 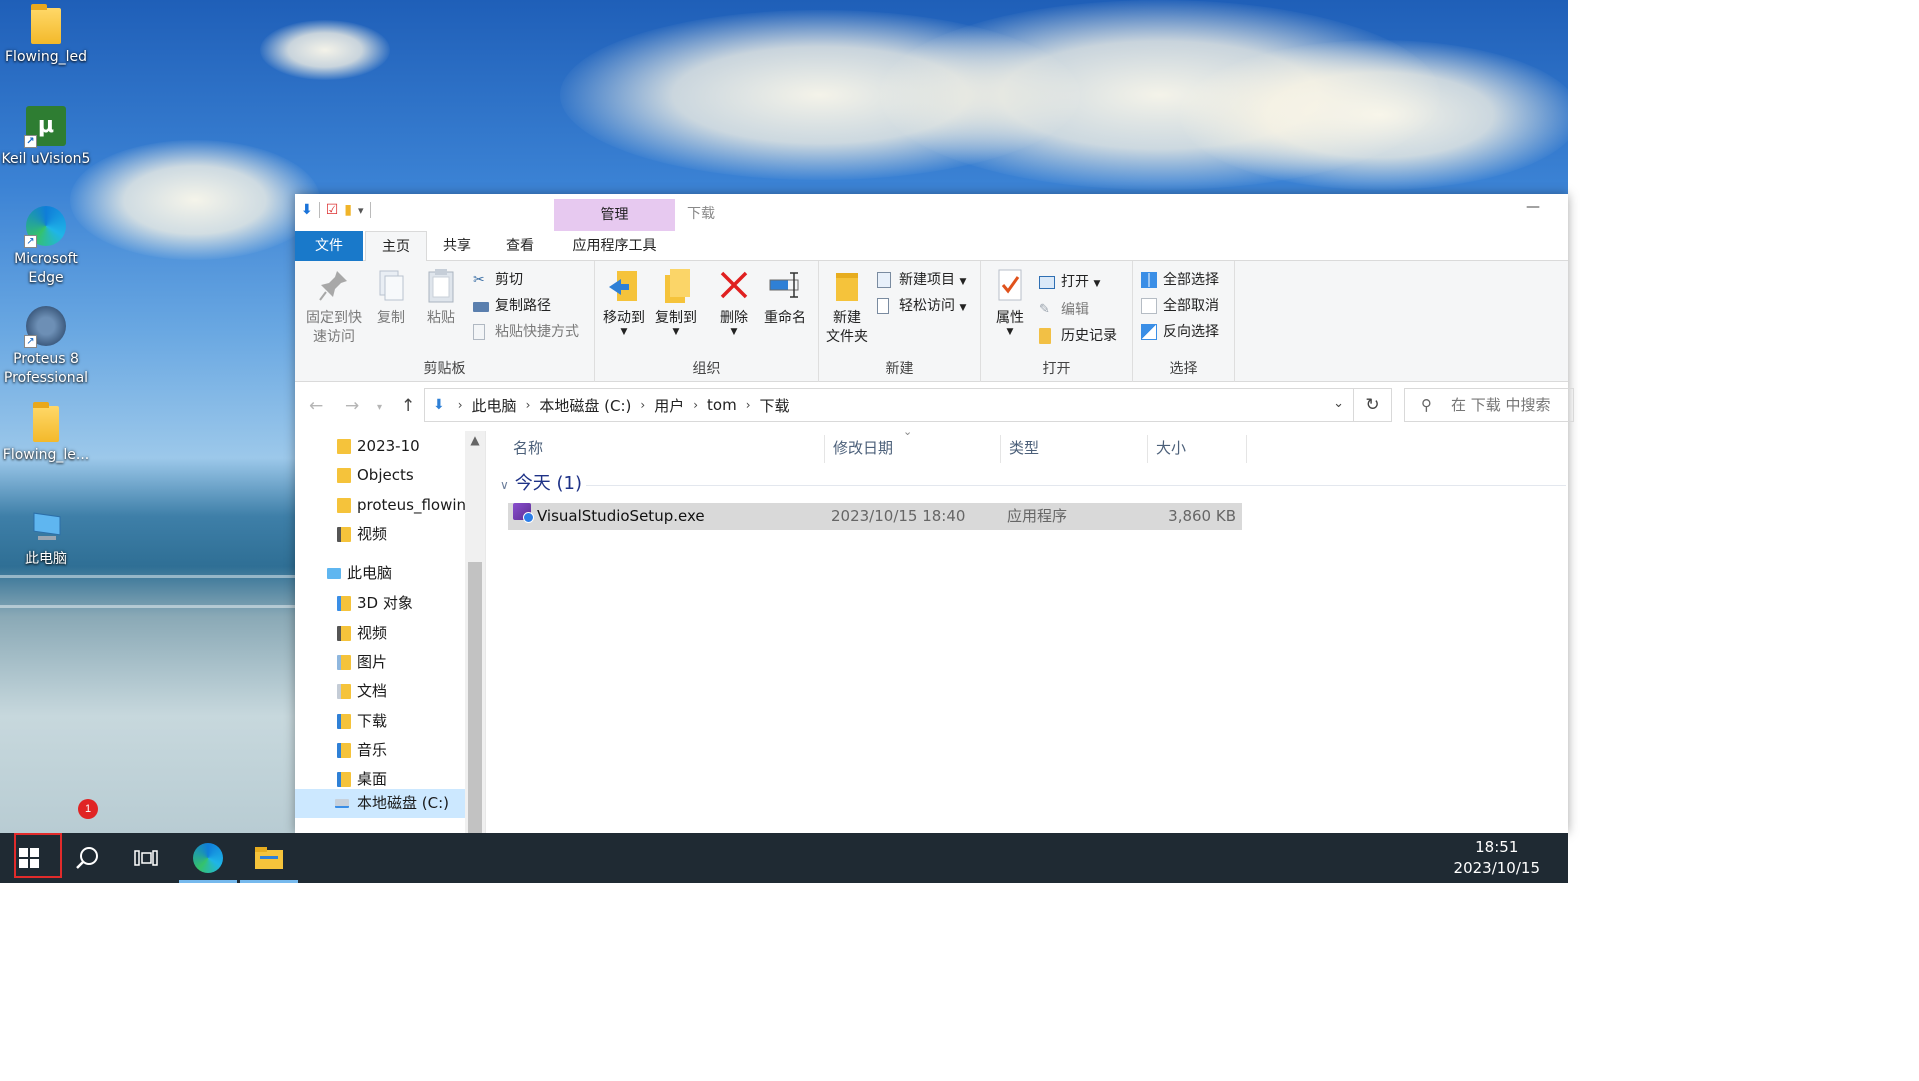 What do you see at coordinates (269, 858) in the screenshot?
I see `taskbar-file-explorer-button` at bounding box center [269, 858].